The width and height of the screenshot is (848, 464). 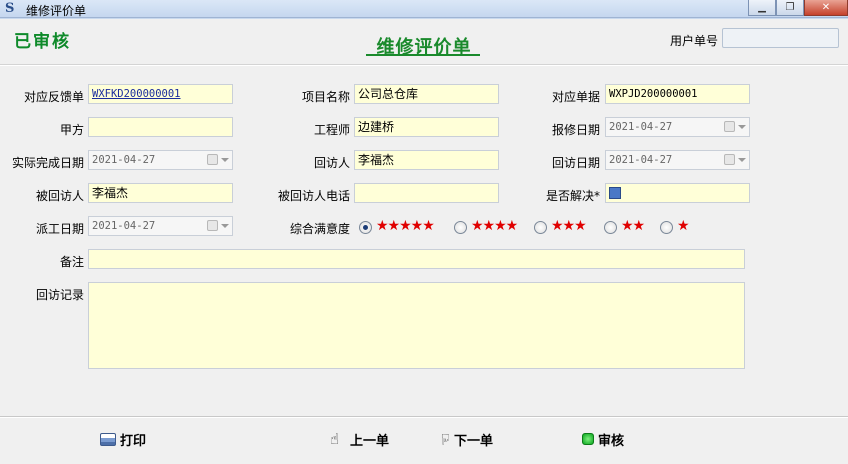 What do you see at coordinates (319, 229) in the screenshot?
I see `satisfaction-label: 综合满意度` at bounding box center [319, 229].